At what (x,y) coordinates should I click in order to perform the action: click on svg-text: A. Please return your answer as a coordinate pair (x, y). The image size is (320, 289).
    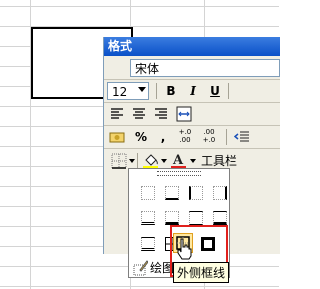
    Looking at the image, I should click on (178, 160).